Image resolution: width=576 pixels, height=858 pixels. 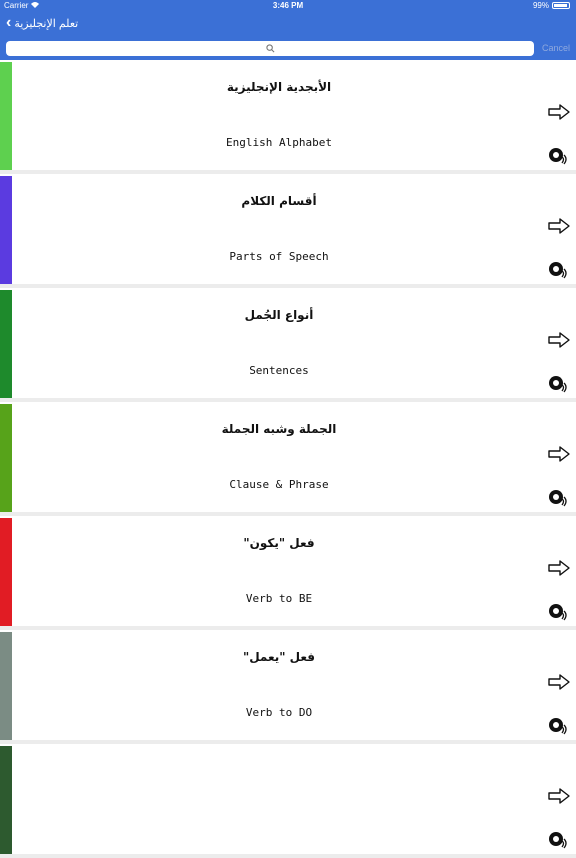 I want to click on item-title-english: Verb to DO, so click(x=279, y=712).